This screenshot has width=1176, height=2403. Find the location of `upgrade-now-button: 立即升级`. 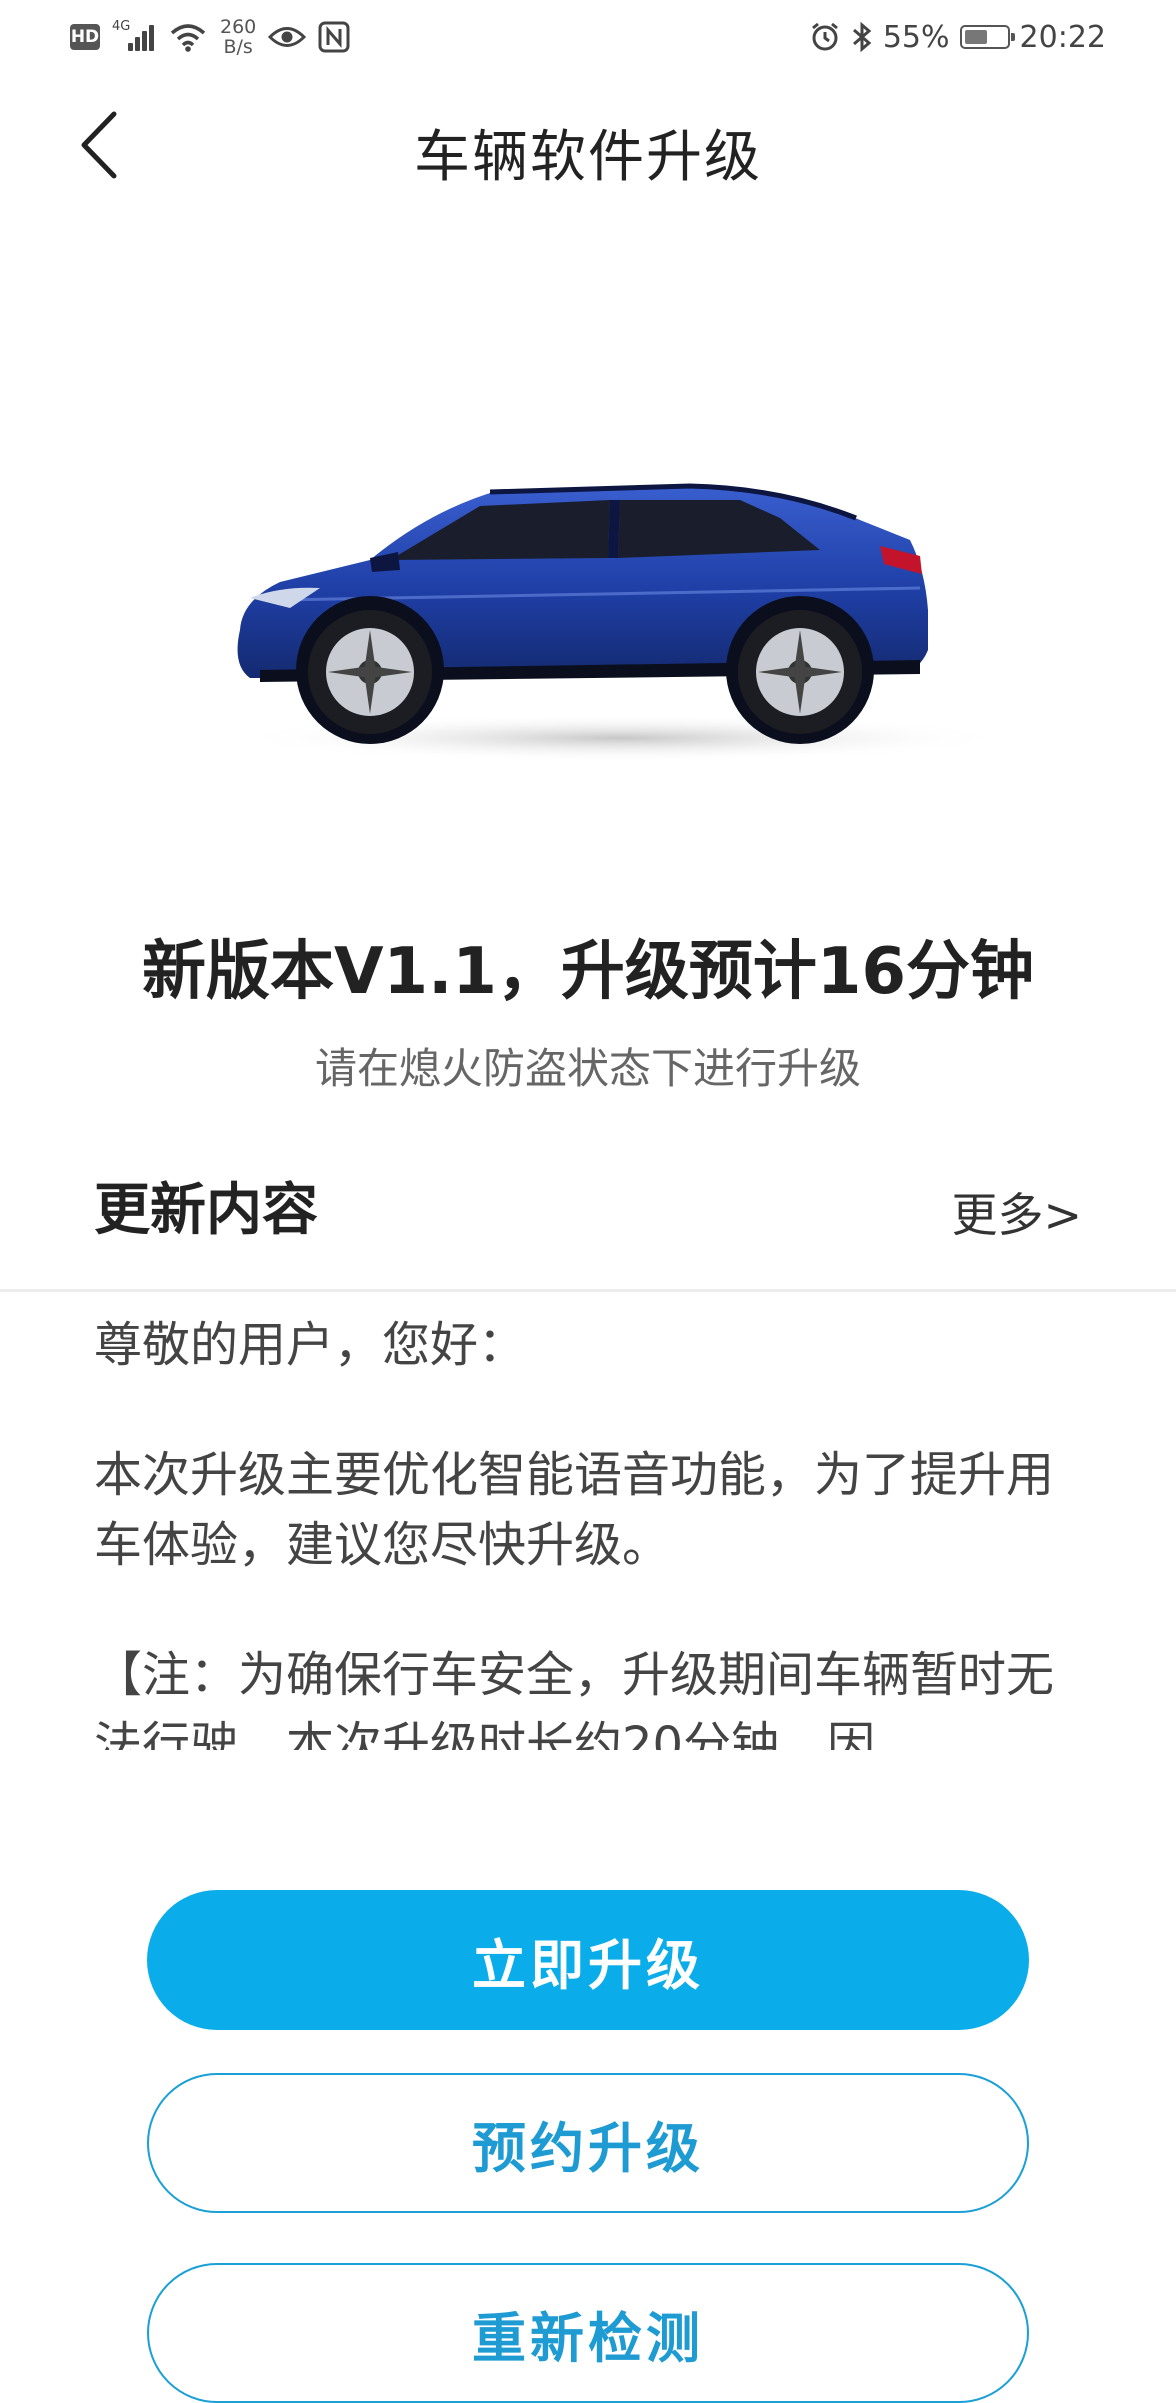

upgrade-now-button: 立即升级 is located at coordinates (588, 1960).